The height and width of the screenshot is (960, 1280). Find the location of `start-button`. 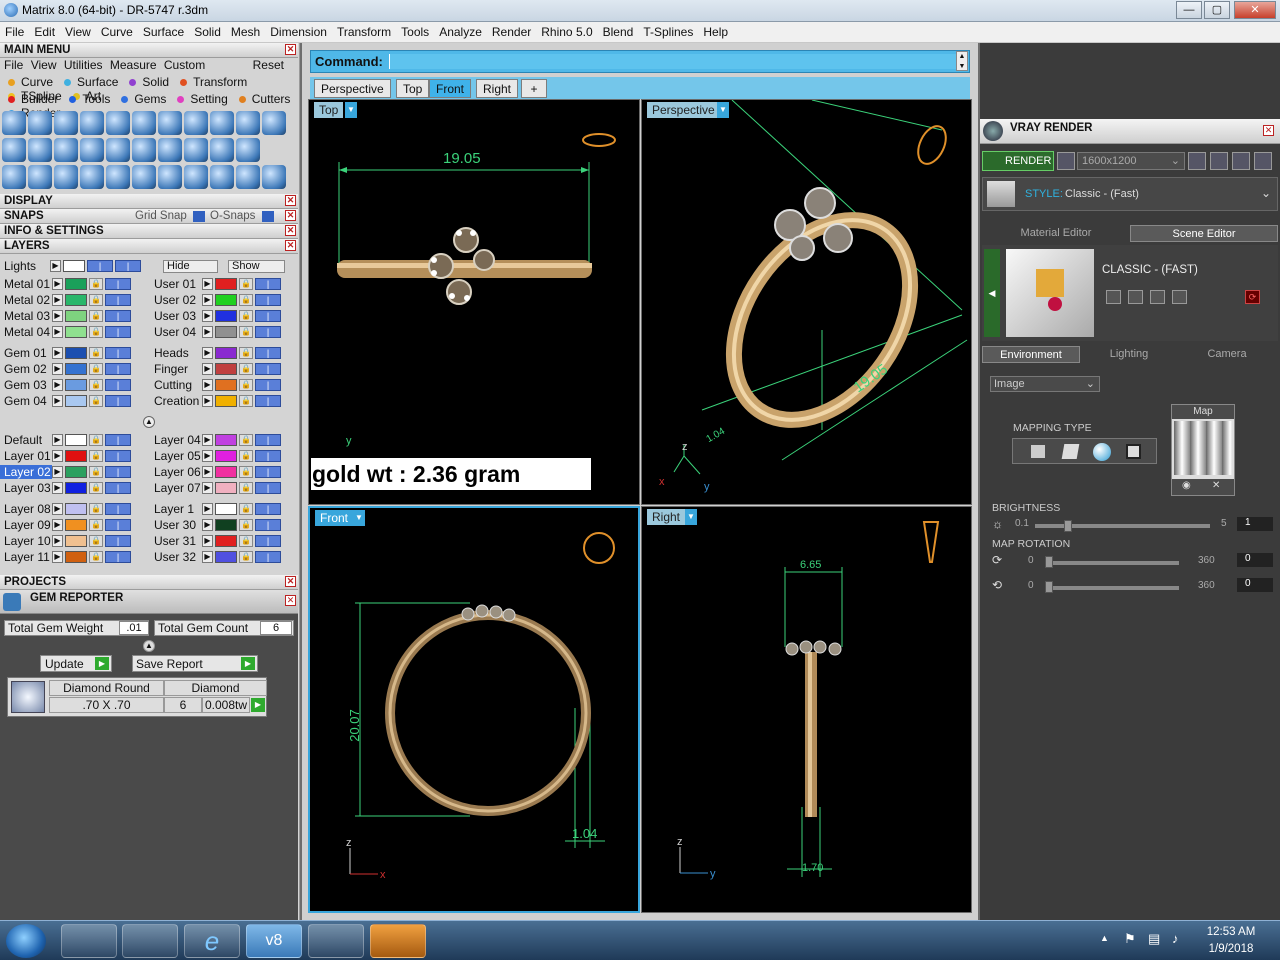

start-button is located at coordinates (26, 941).